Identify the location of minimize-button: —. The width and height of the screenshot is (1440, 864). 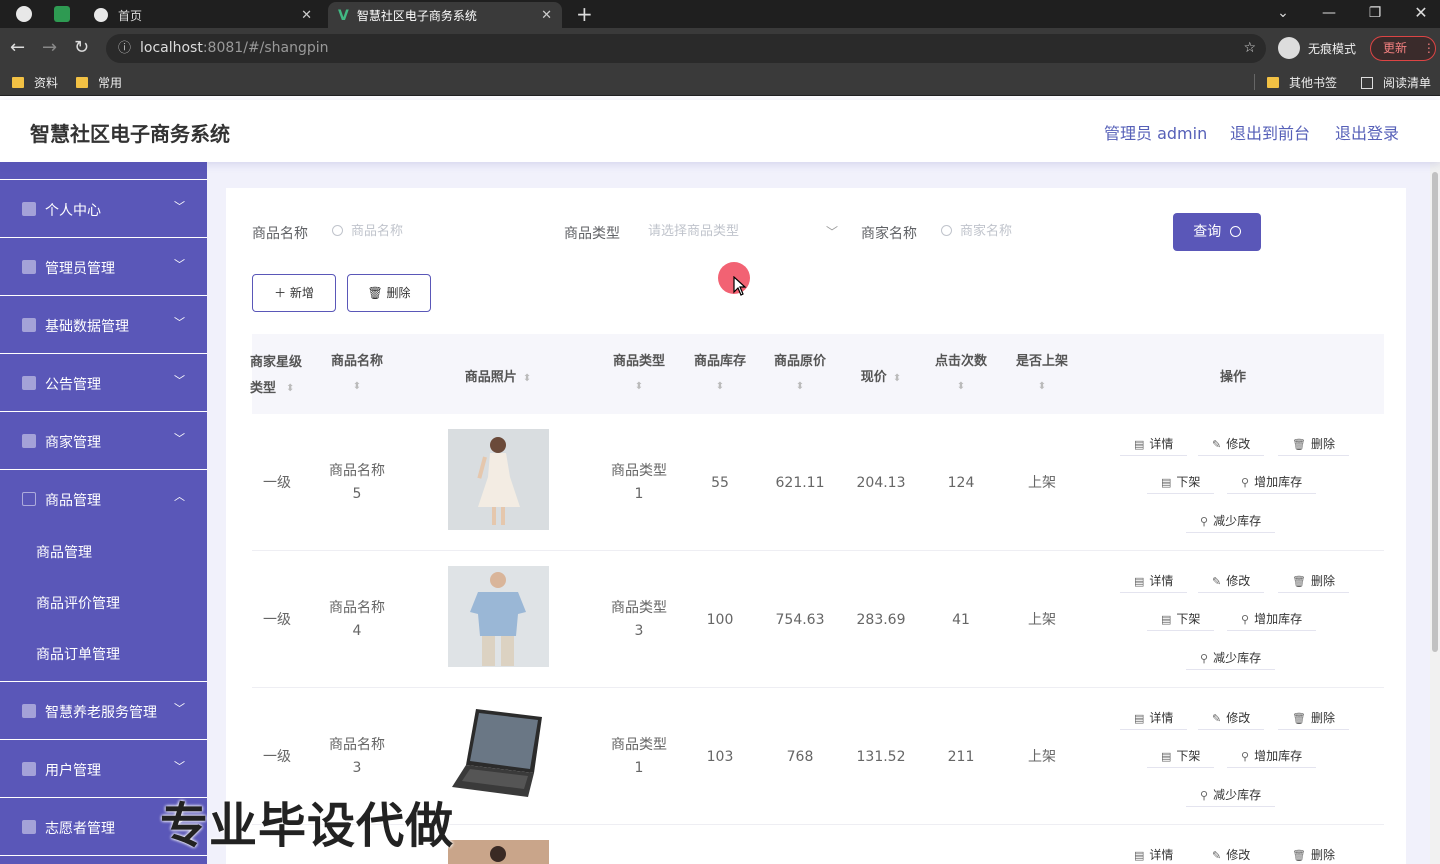
(1329, 14).